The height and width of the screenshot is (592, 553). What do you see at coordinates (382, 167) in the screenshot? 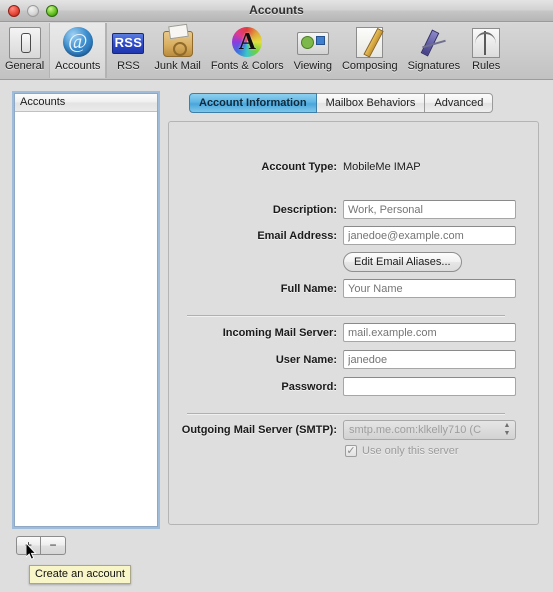
I see `value-account-type: MobileMe IMAP` at bounding box center [382, 167].